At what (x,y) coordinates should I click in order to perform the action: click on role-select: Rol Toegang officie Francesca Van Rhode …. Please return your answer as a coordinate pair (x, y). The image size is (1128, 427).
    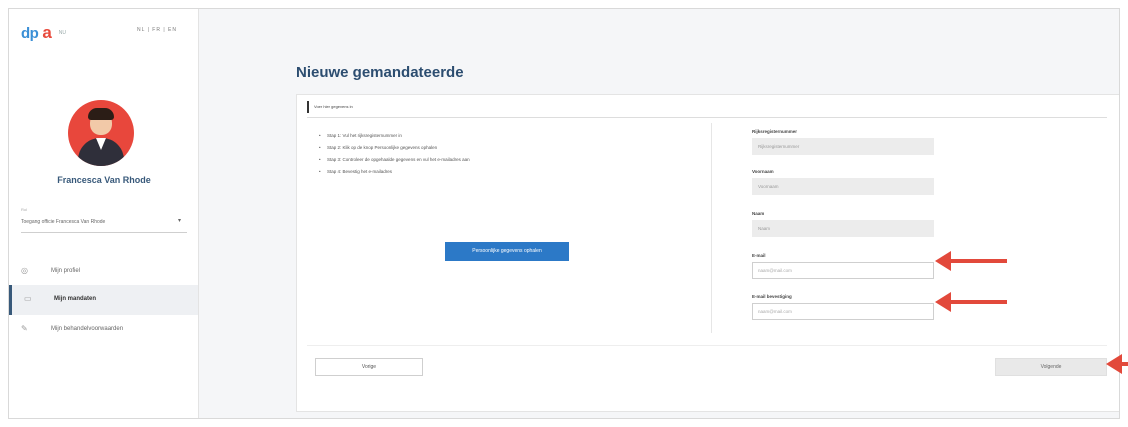
    Looking at the image, I should click on (104, 220).